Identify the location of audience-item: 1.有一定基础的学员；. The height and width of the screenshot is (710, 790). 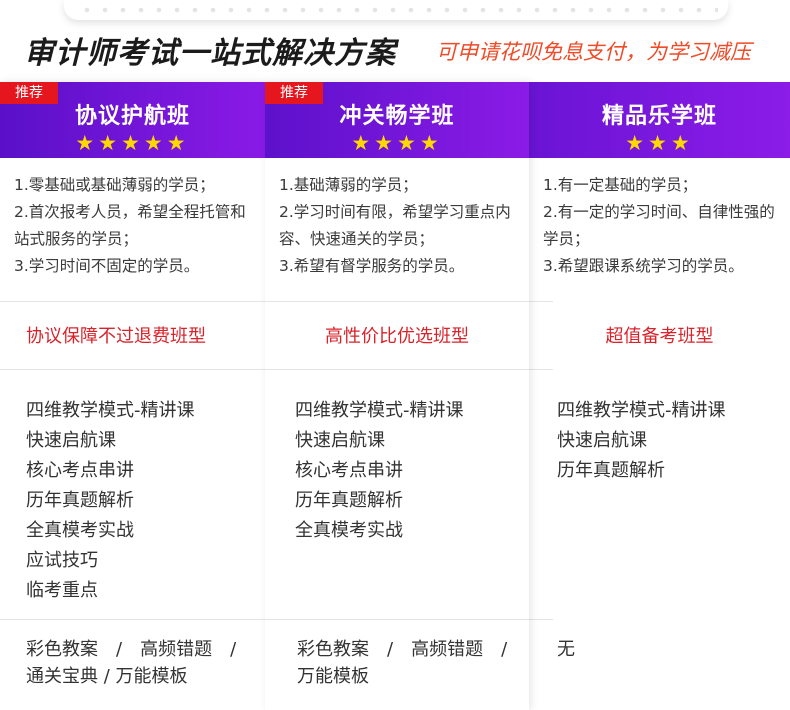
(620, 185).